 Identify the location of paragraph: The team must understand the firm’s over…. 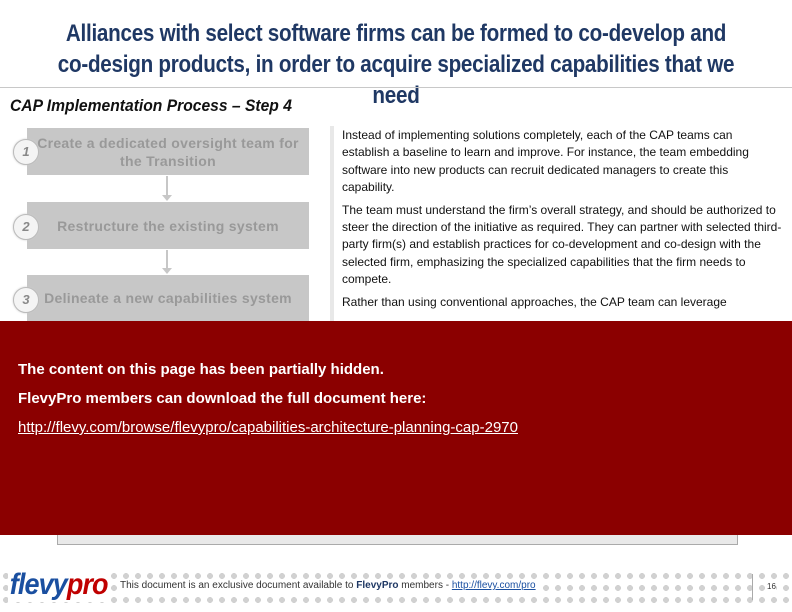
(562, 244).